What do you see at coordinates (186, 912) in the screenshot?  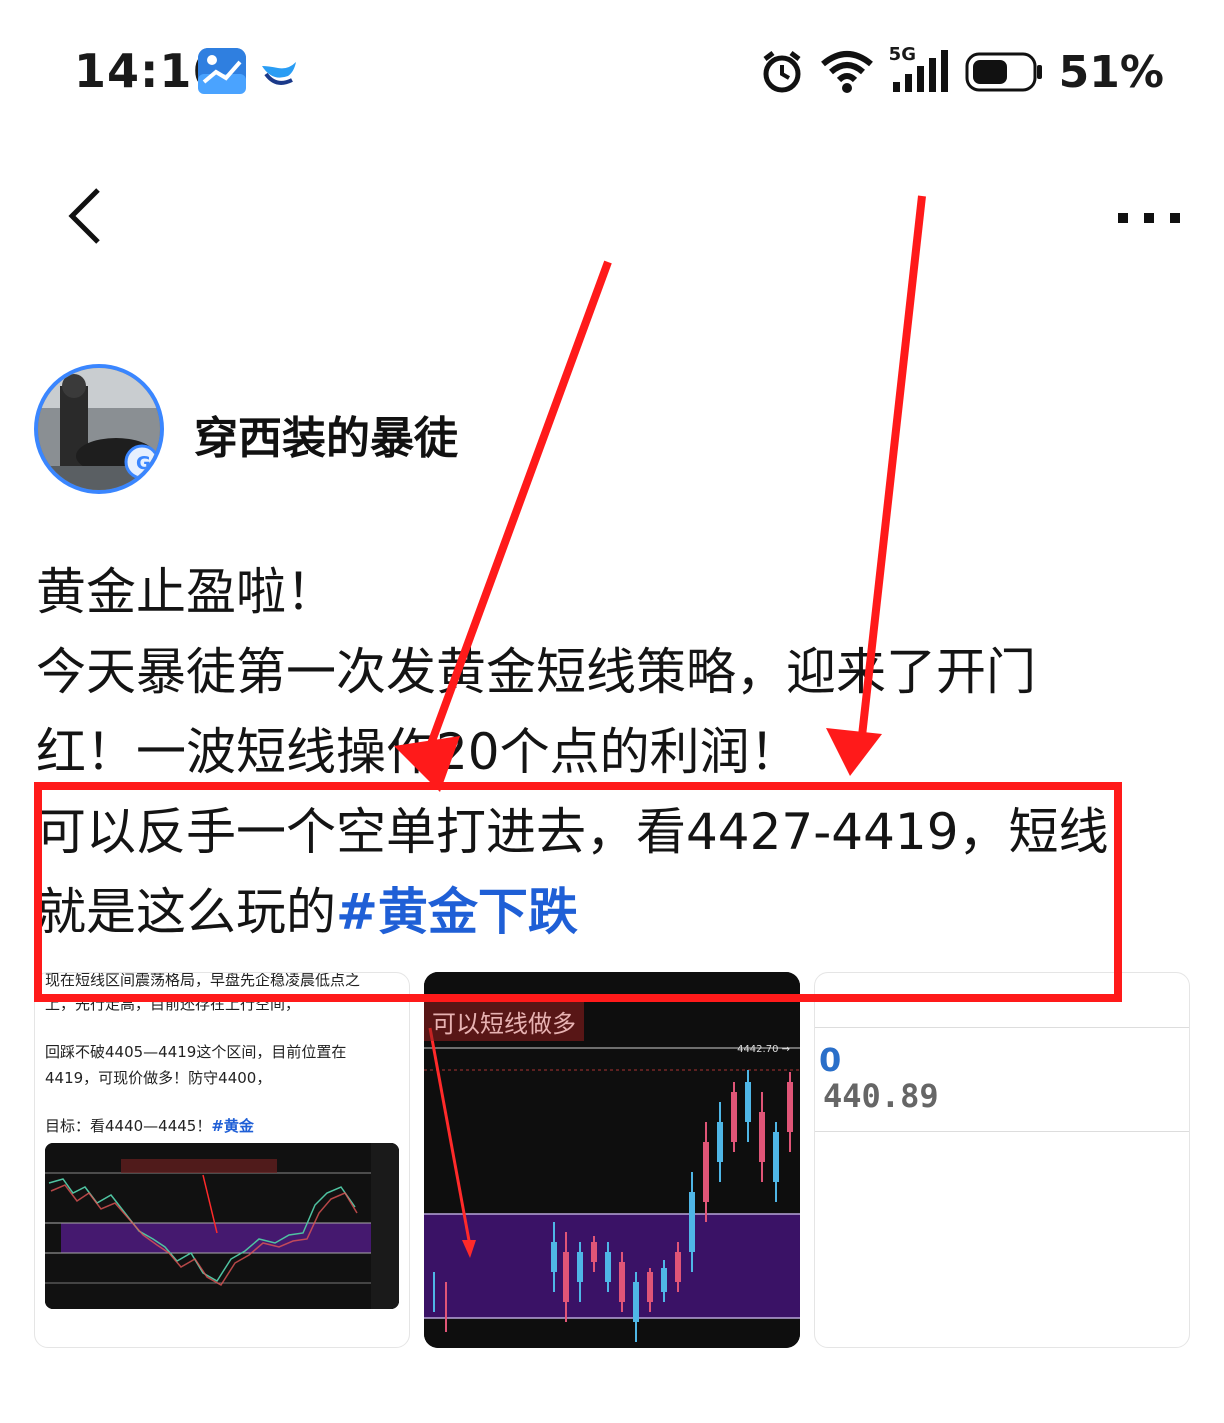 I see `post-last-text: 就是这么玩的` at bounding box center [186, 912].